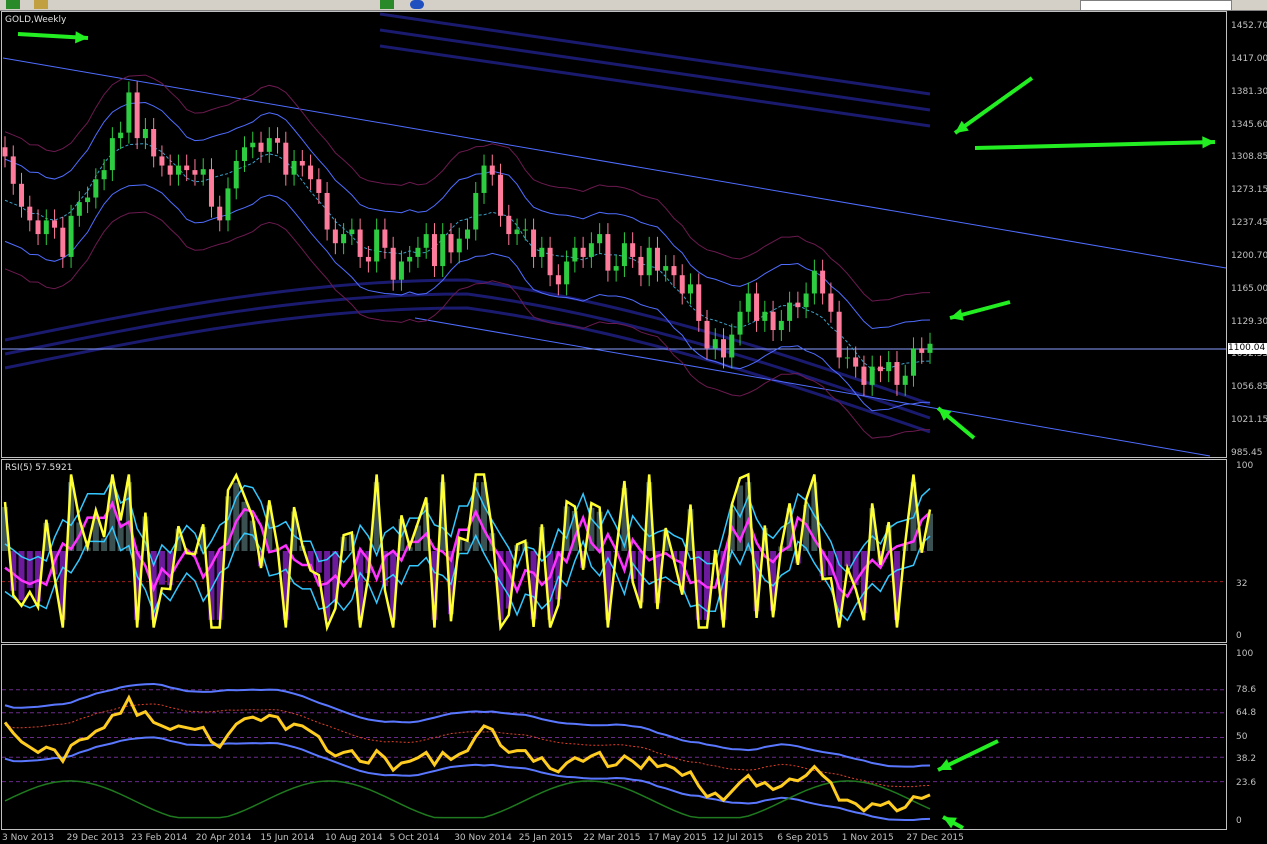 The height and width of the screenshot is (844, 1267). Describe the element at coordinates (1247, 453) in the screenshot. I see `price-tick: 985.45` at that location.